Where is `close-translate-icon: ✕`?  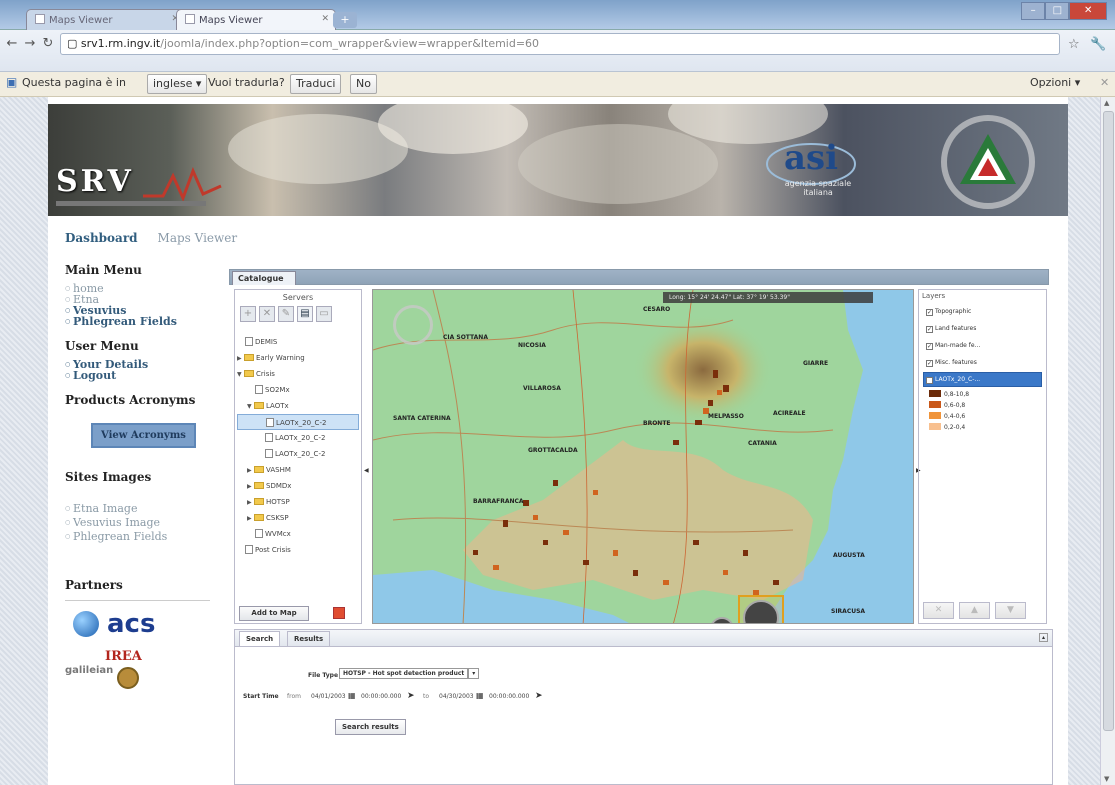
close-translate-icon: ✕ is located at coordinates (1104, 82).